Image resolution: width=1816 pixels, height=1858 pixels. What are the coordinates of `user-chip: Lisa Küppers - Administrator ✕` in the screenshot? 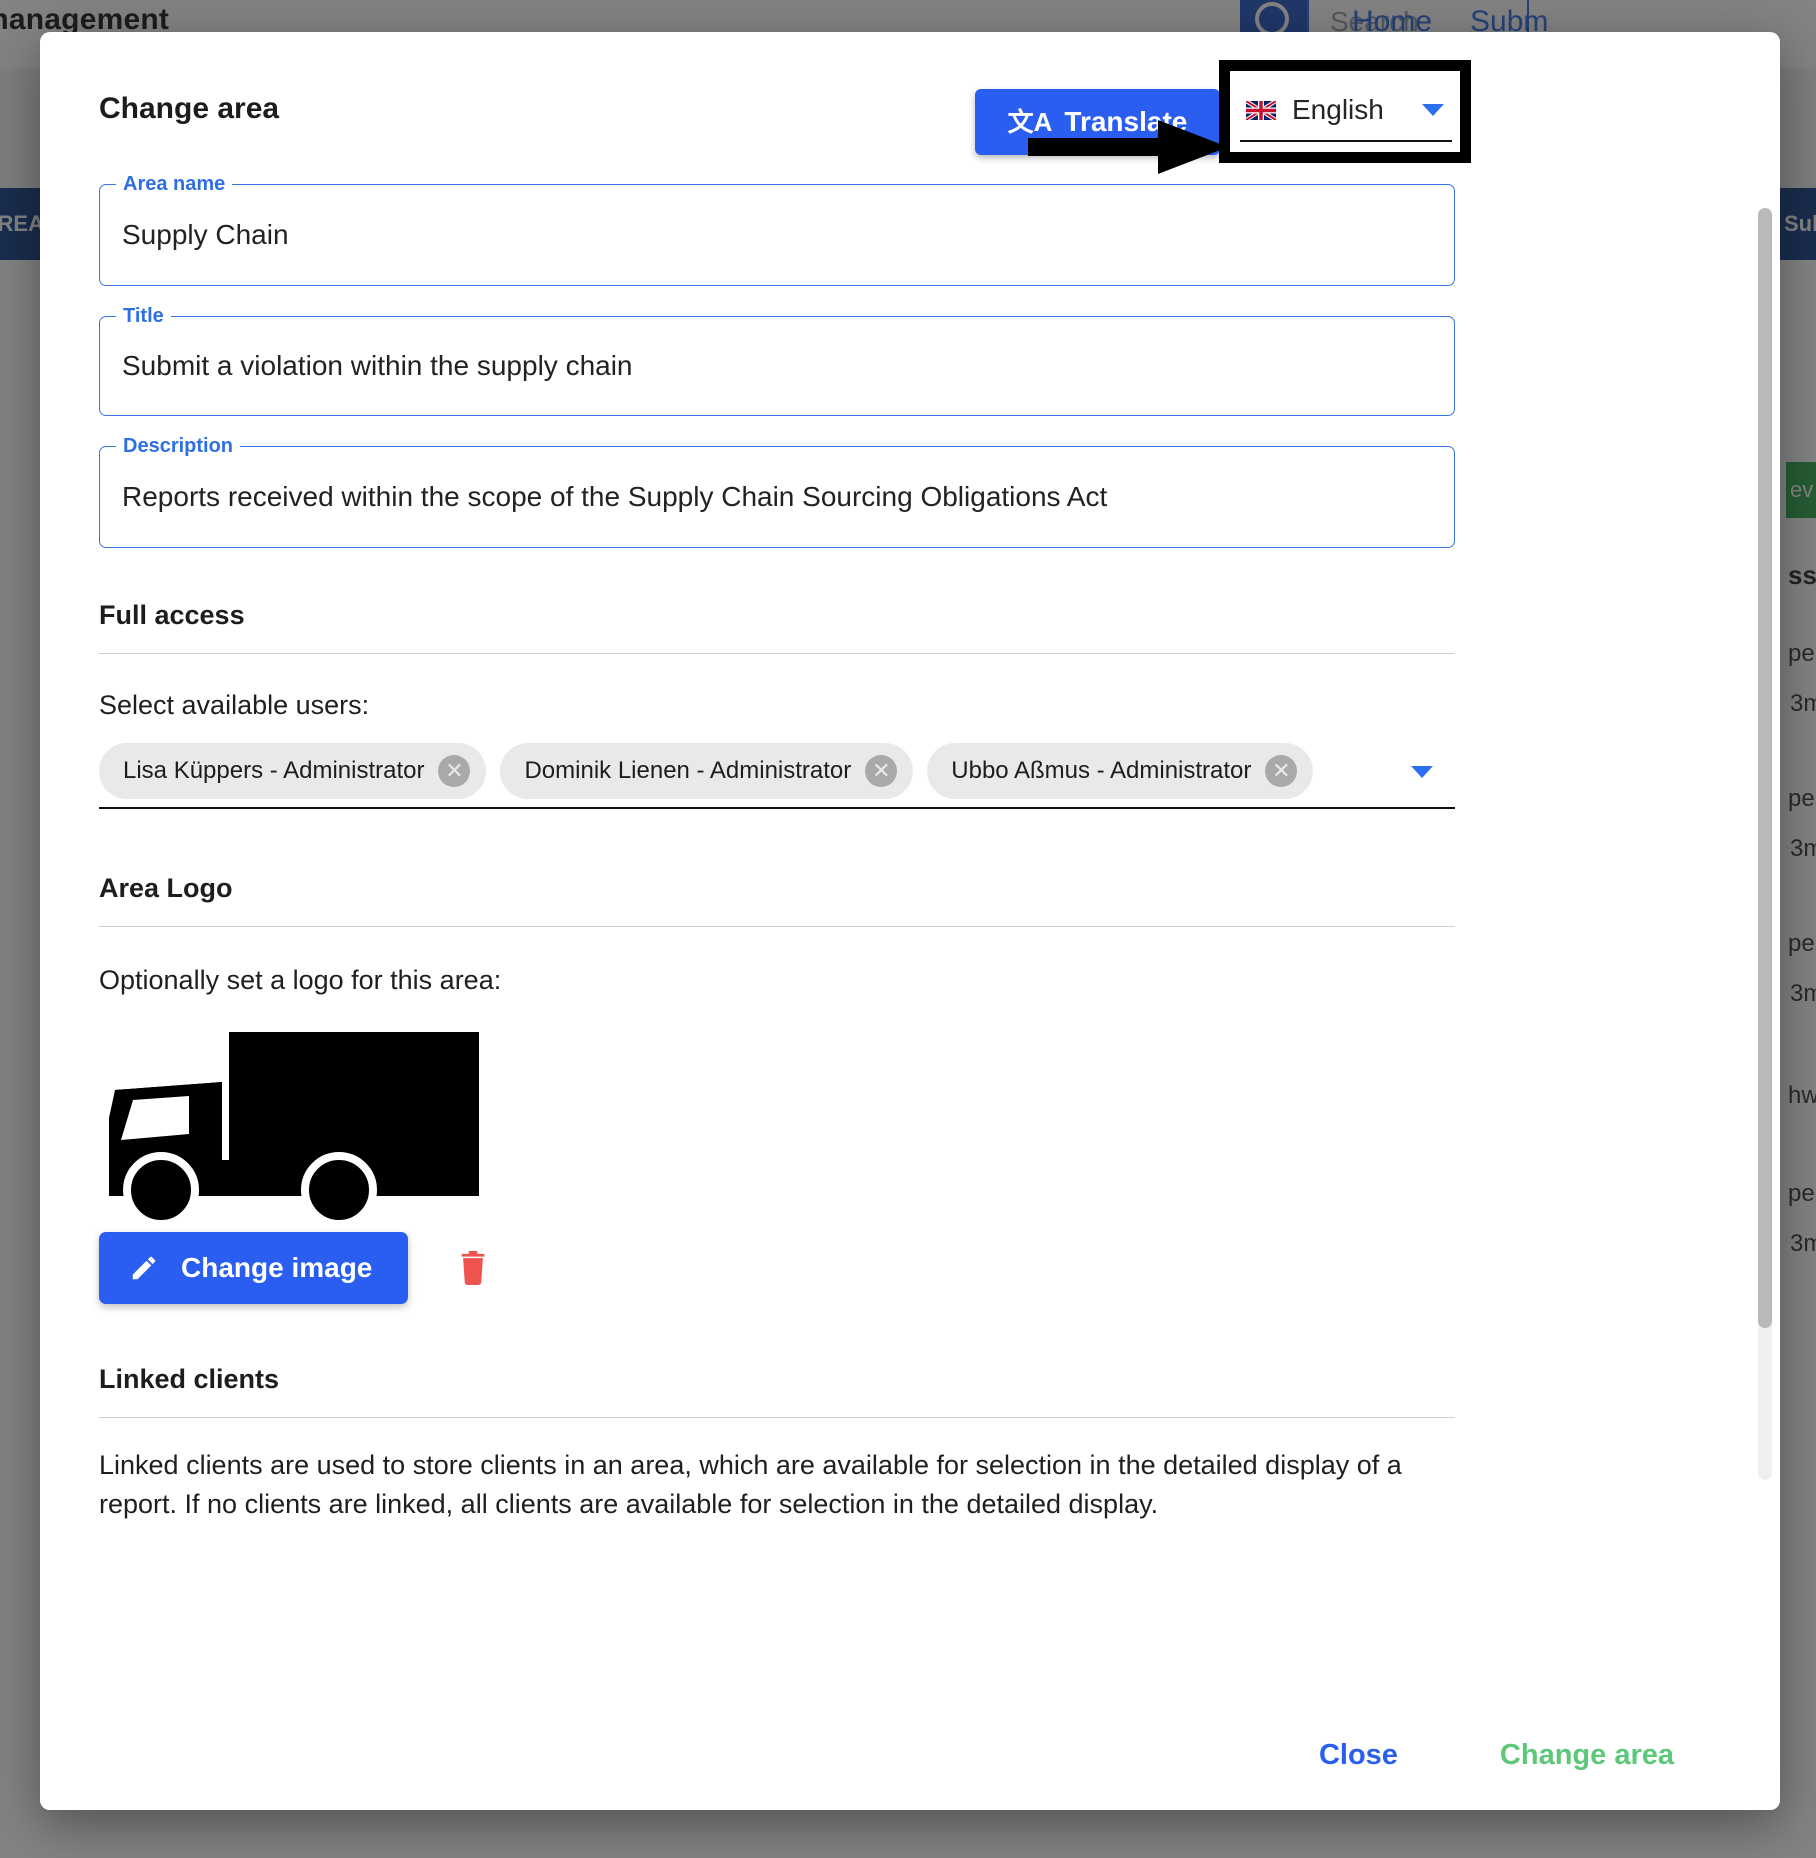 It's located at (293, 771).